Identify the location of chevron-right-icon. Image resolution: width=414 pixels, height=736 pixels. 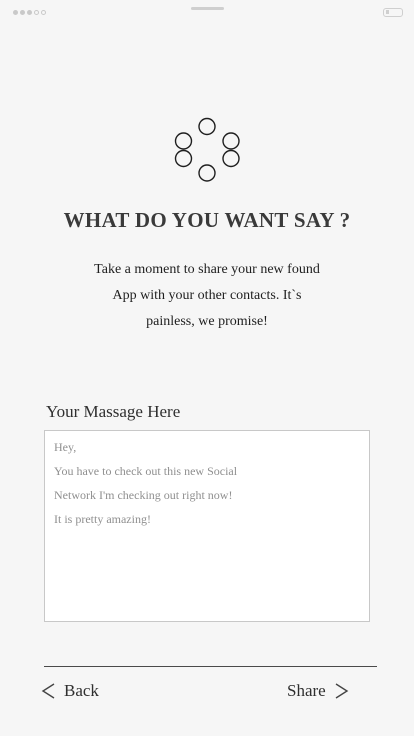
(342, 691).